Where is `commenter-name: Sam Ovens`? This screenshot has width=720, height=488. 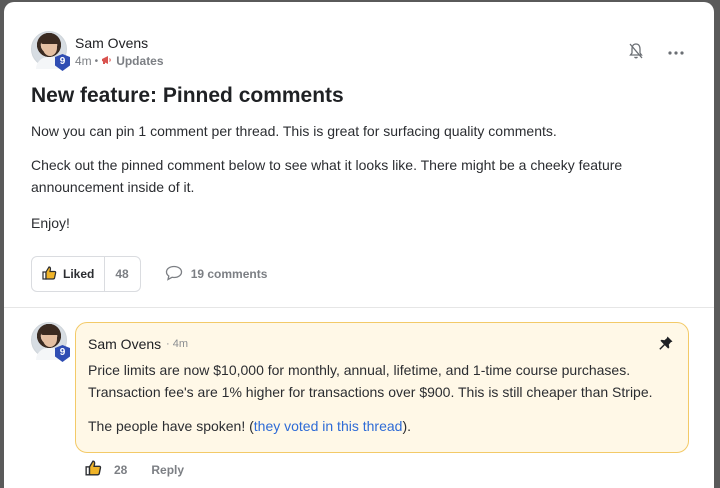
commenter-name: Sam Ovens is located at coordinates (124, 344).